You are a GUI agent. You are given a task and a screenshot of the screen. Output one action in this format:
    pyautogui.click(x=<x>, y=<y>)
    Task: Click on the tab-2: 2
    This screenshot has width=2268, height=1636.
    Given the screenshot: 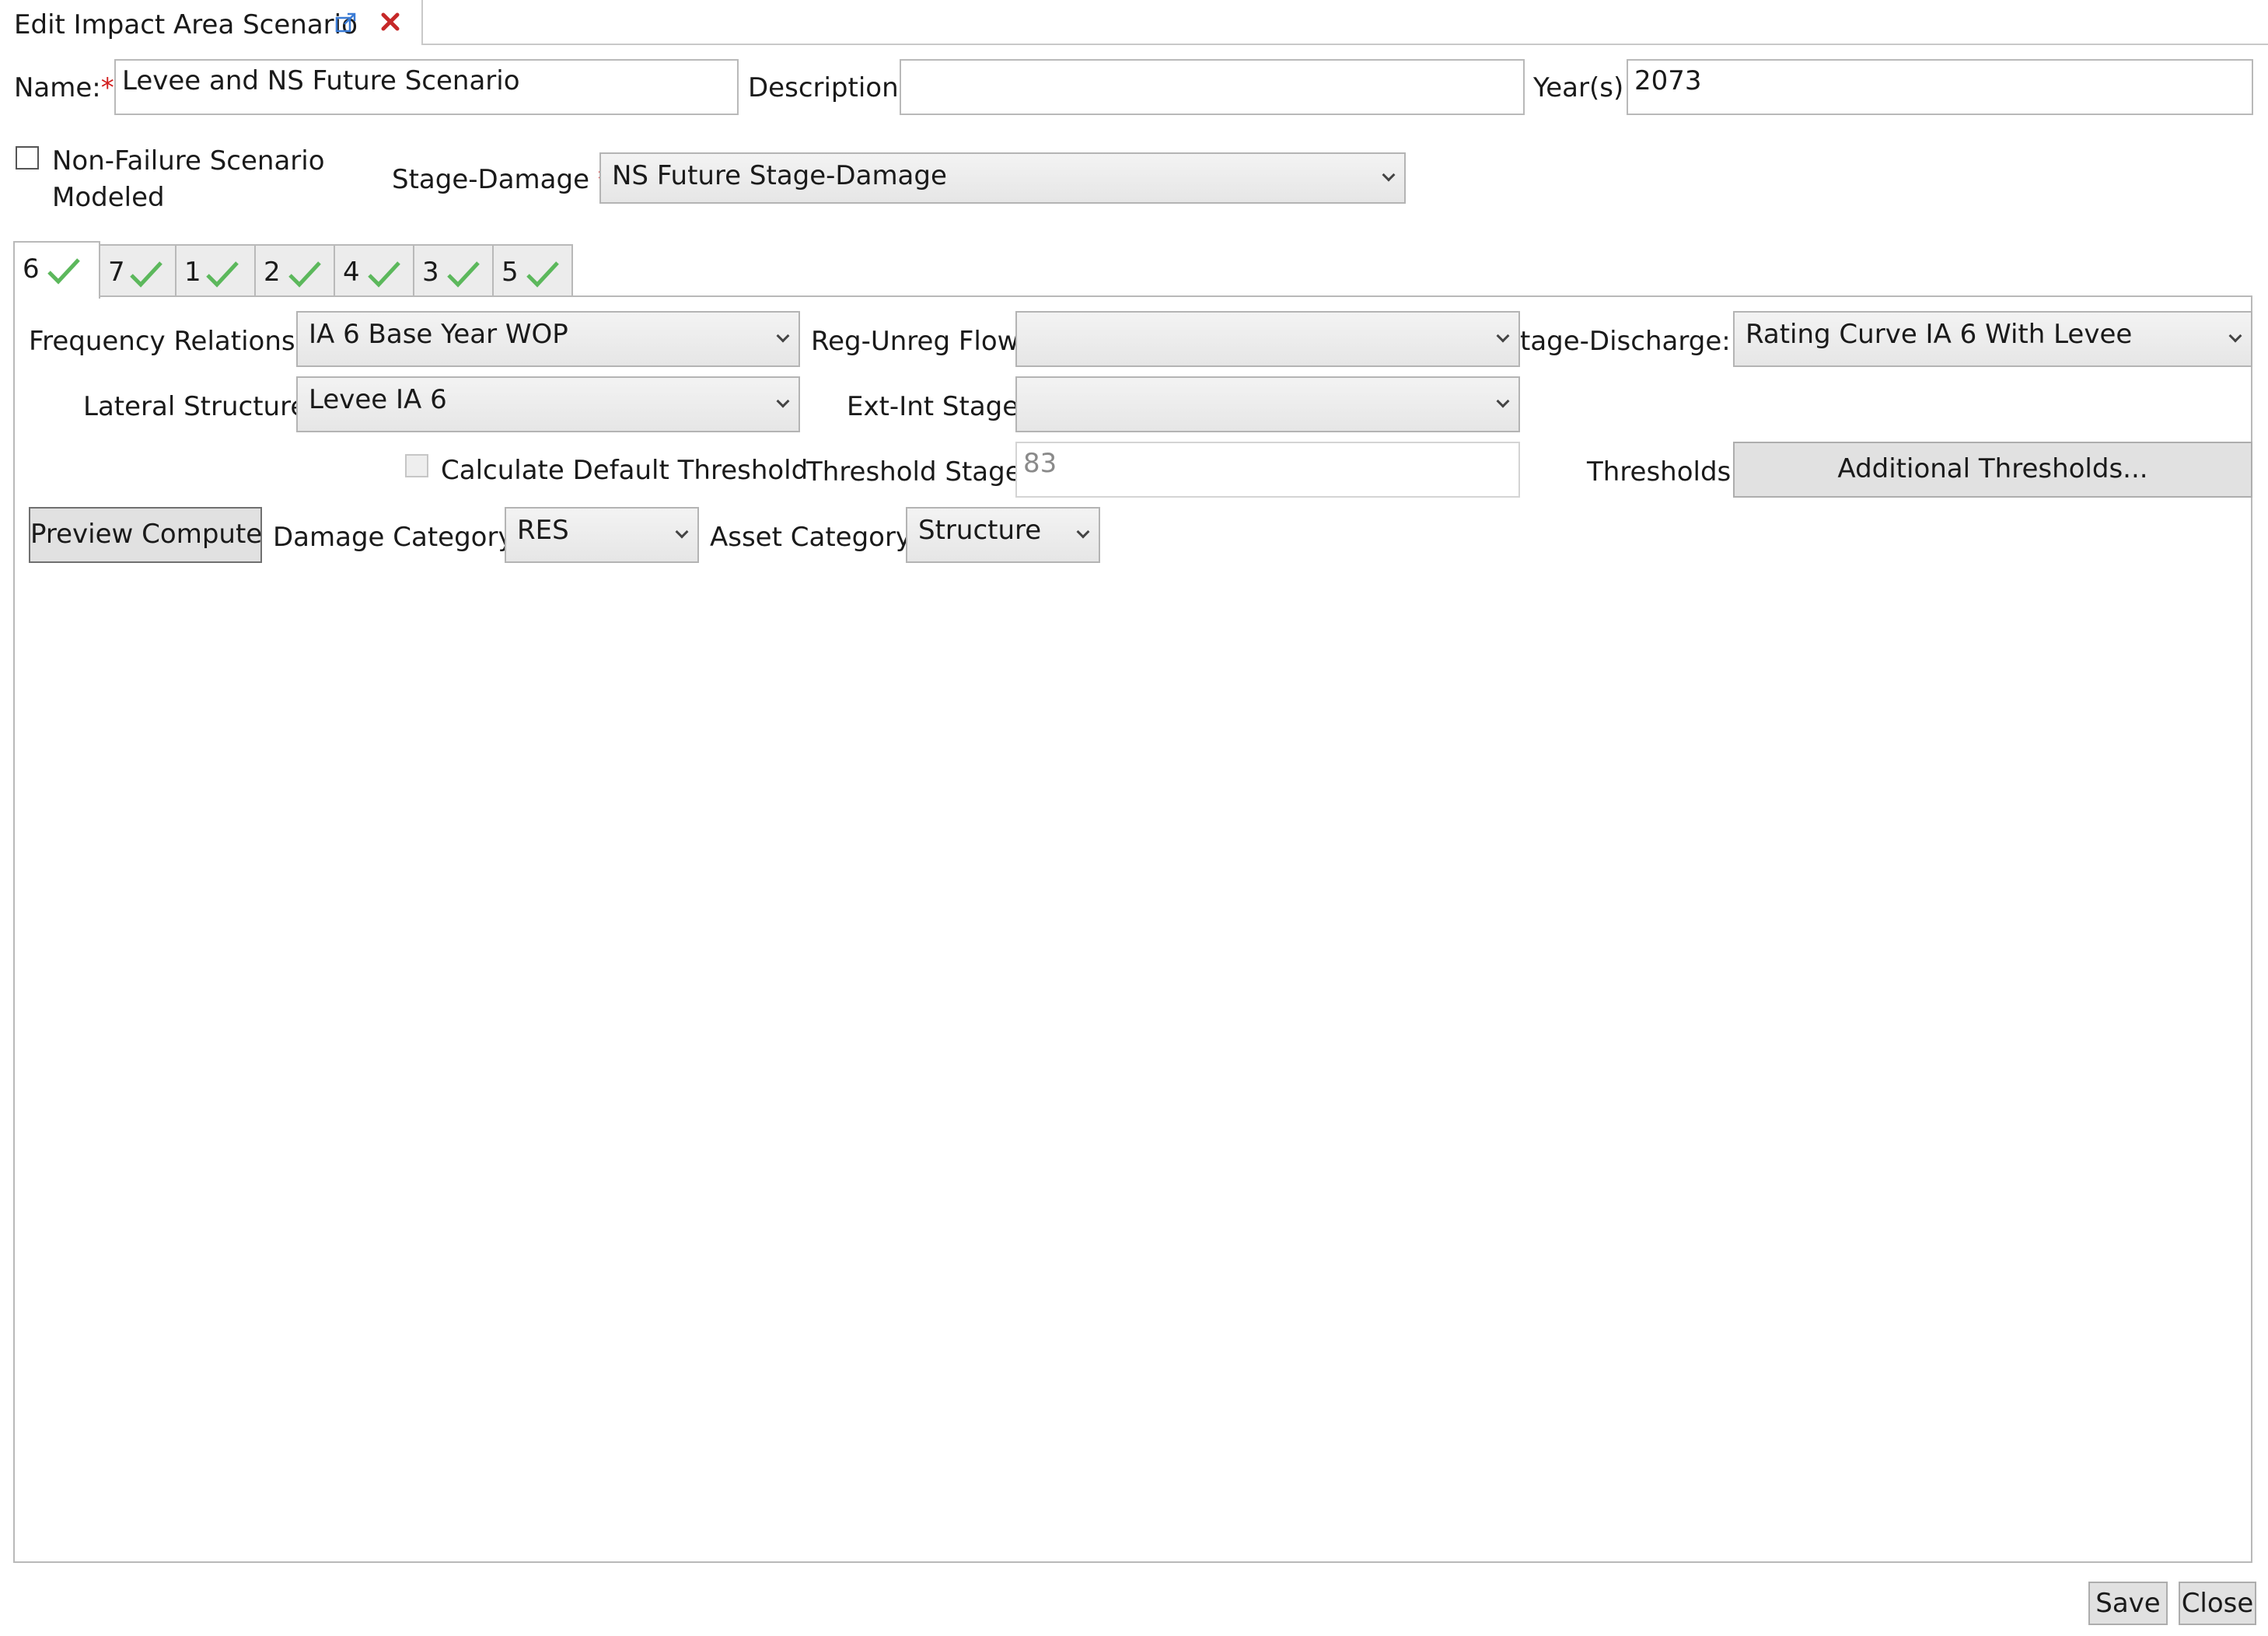 What is the action you would take?
    pyautogui.click(x=294, y=270)
    